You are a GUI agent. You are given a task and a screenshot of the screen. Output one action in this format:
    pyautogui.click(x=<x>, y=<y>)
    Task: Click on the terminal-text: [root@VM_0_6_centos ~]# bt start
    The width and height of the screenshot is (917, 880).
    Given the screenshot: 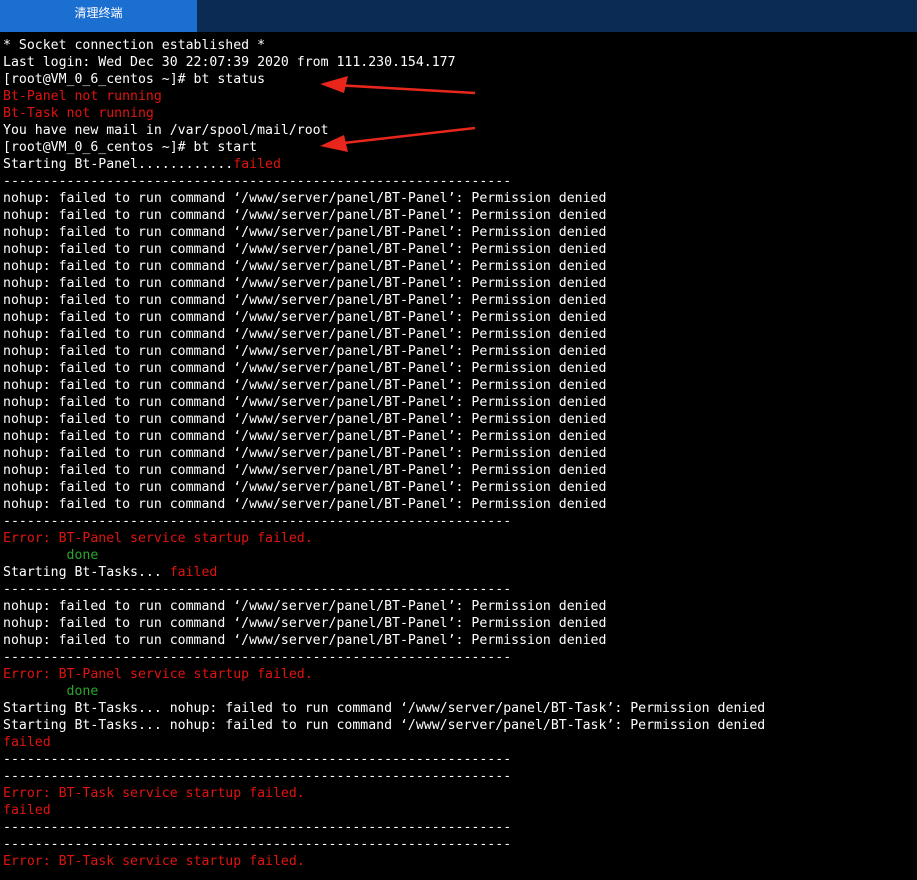 What is the action you would take?
    pyautogui.click(x=130, y=147)
    